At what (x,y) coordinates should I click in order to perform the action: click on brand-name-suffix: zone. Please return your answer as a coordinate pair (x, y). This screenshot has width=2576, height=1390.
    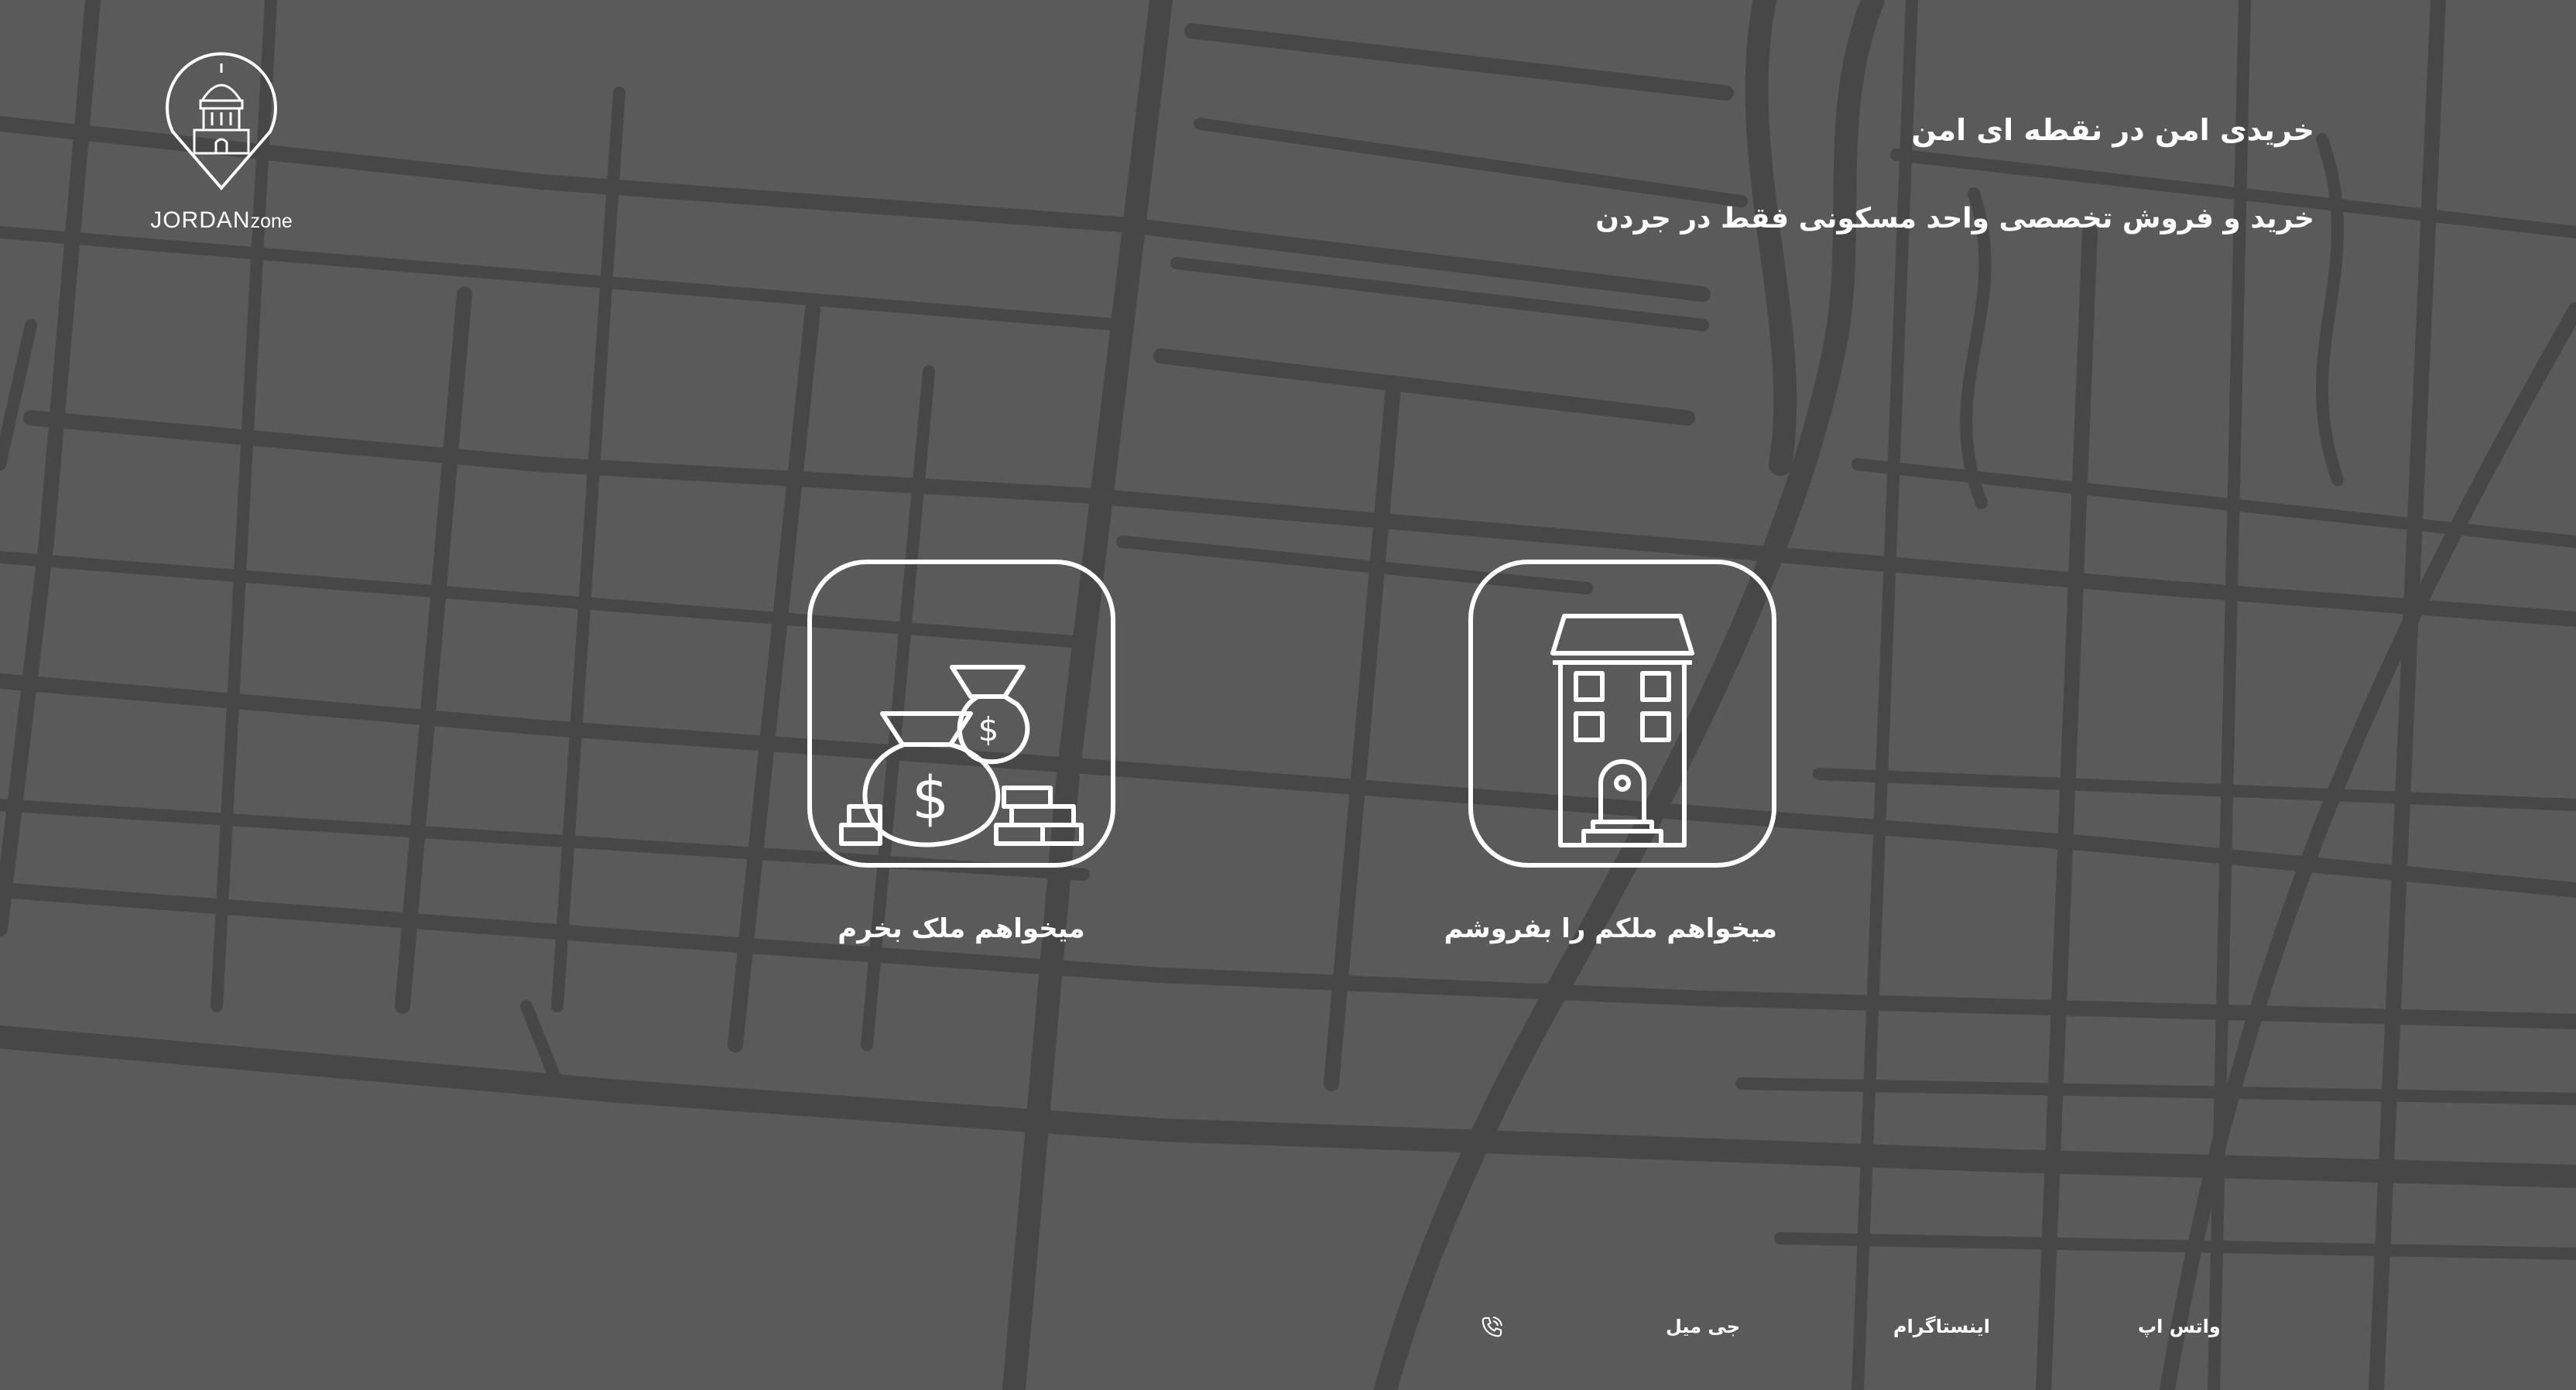
    Looking at the image, I should click on (271, 221).